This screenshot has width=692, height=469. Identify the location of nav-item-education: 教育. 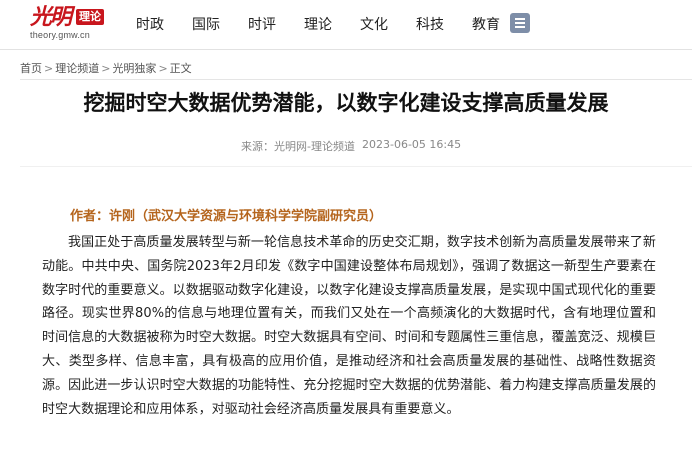
(486, 25).